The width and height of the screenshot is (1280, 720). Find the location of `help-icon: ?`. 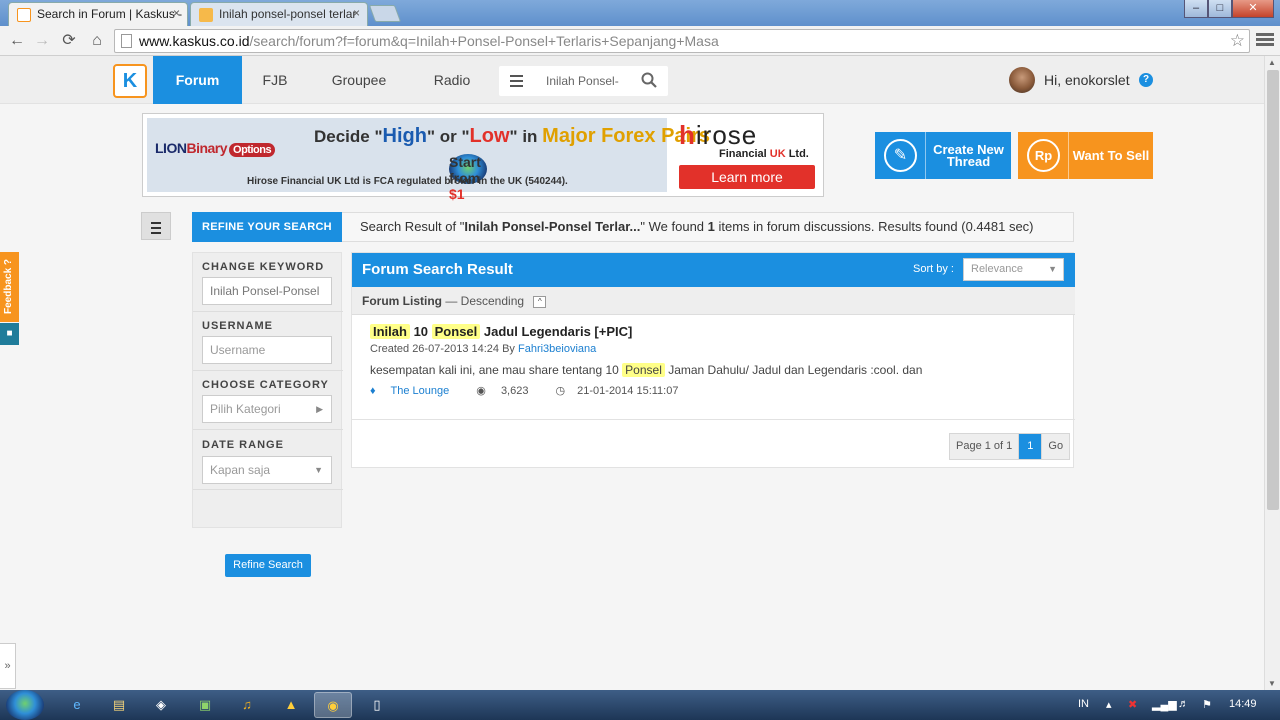

help-icon: ? is located at coordinates (1146, 80).